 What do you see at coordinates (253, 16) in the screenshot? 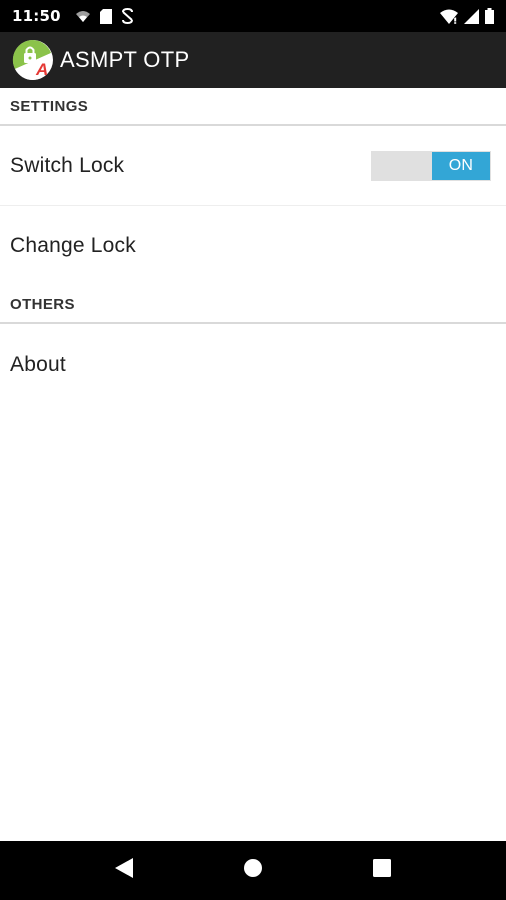
I see `status-bar: 11:50` at bounding box center [253, 16].